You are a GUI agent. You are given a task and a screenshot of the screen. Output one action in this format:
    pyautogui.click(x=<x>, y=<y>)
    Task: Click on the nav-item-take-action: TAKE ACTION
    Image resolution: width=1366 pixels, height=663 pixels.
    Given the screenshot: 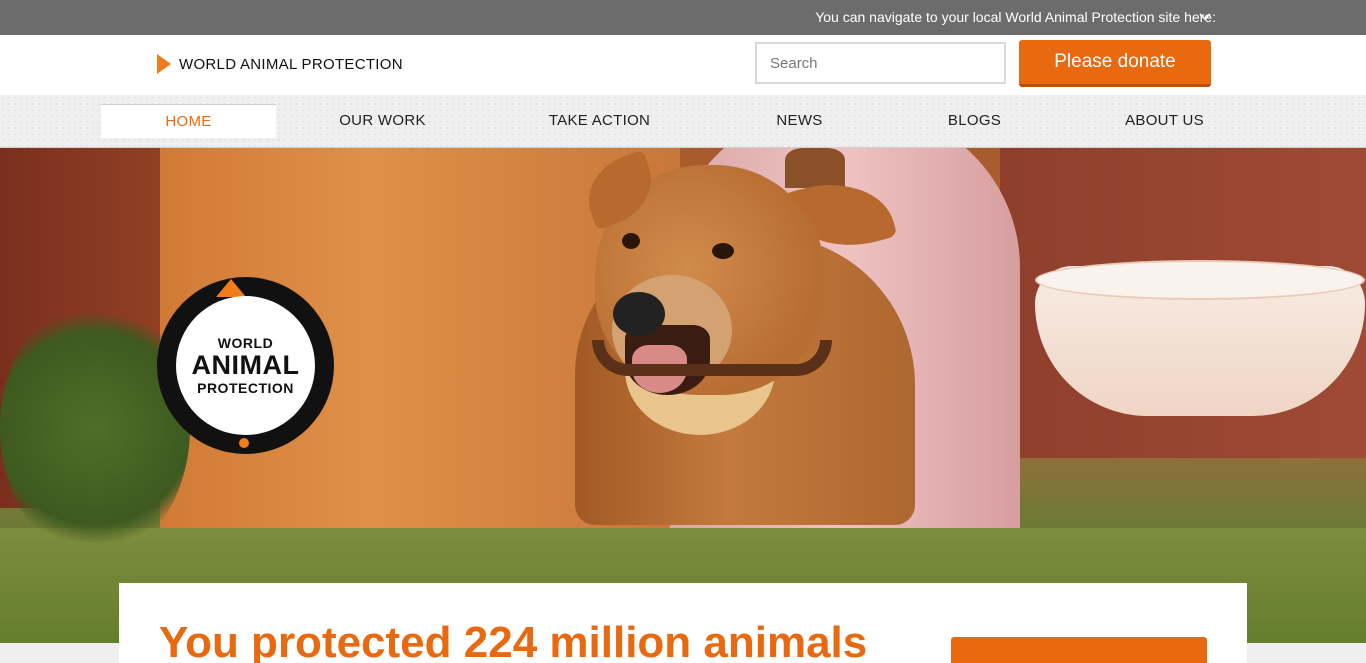 What is the action you would take?
    pyautogui.click(x=599, y=121)
    